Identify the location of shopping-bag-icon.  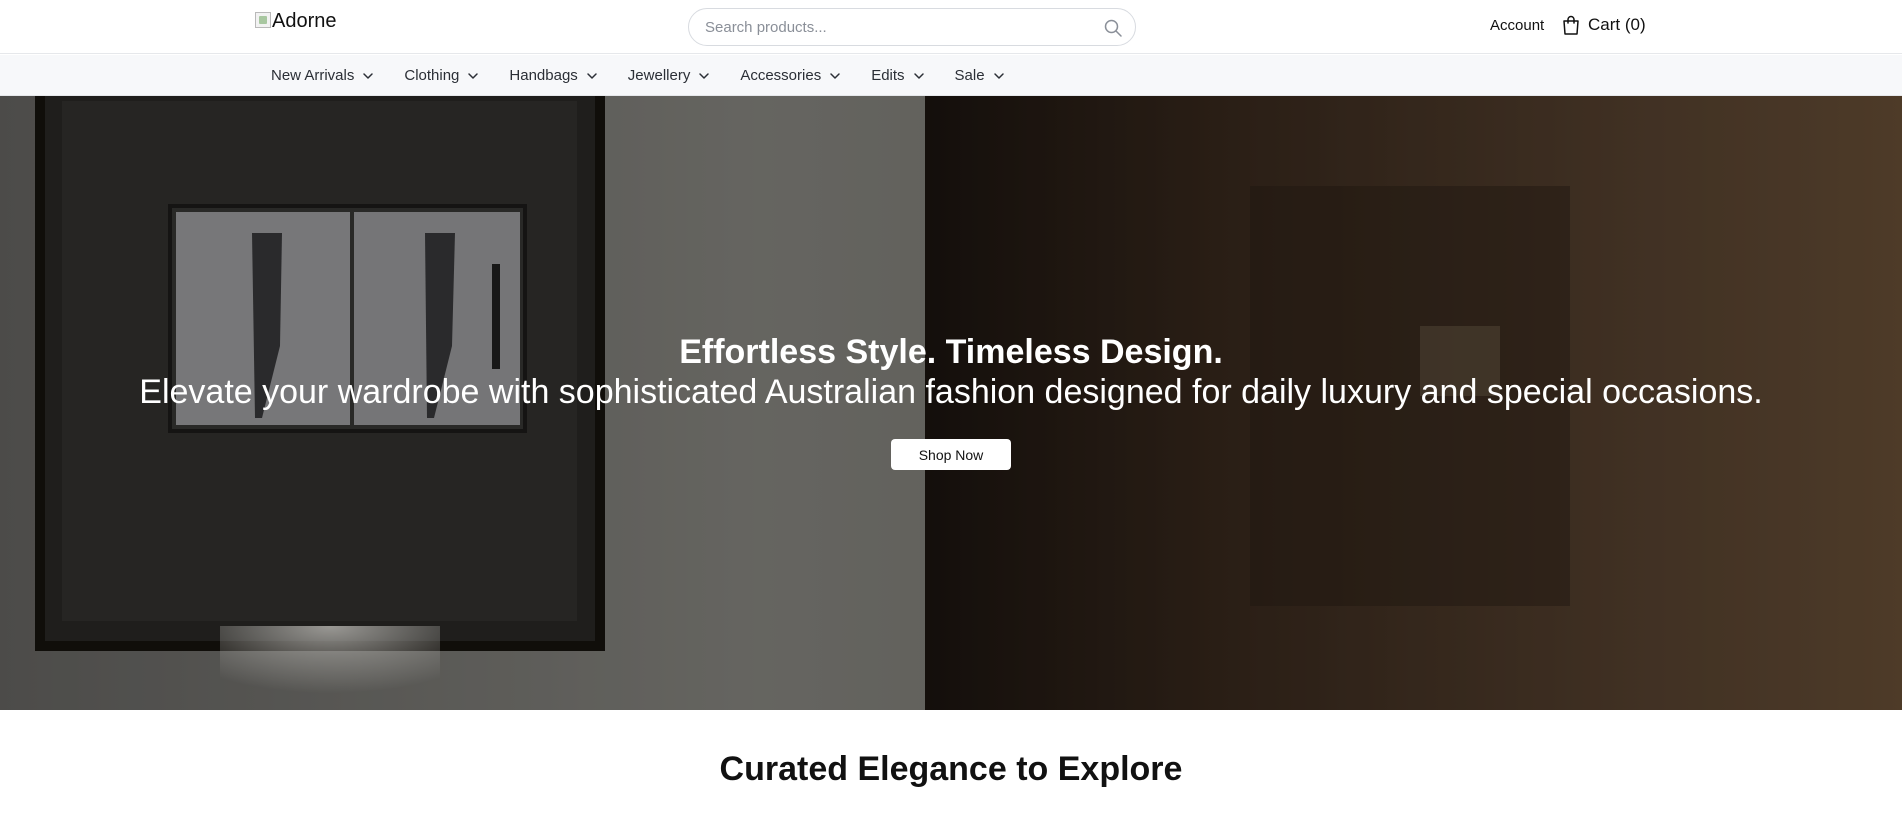
(1571, 25).